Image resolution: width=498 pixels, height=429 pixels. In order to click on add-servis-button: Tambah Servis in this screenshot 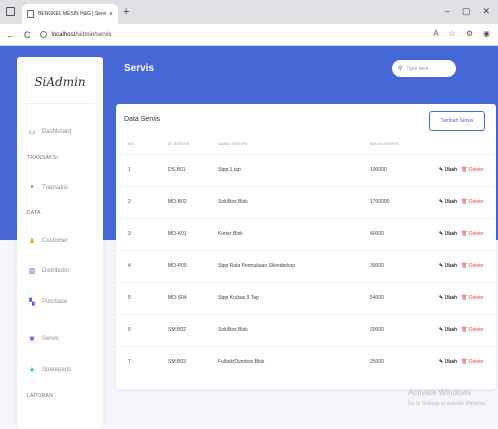, I will do `click(457, 121)`.